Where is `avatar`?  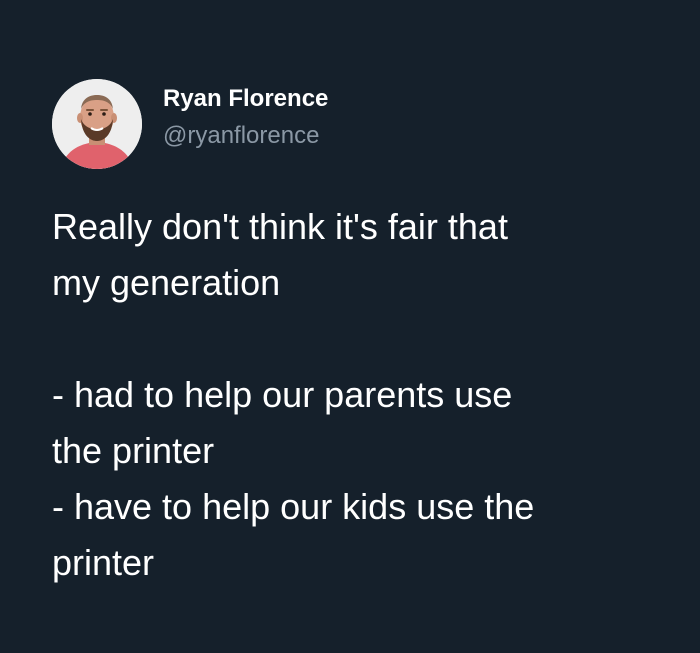 avatar is located at coordinates (97, 124).